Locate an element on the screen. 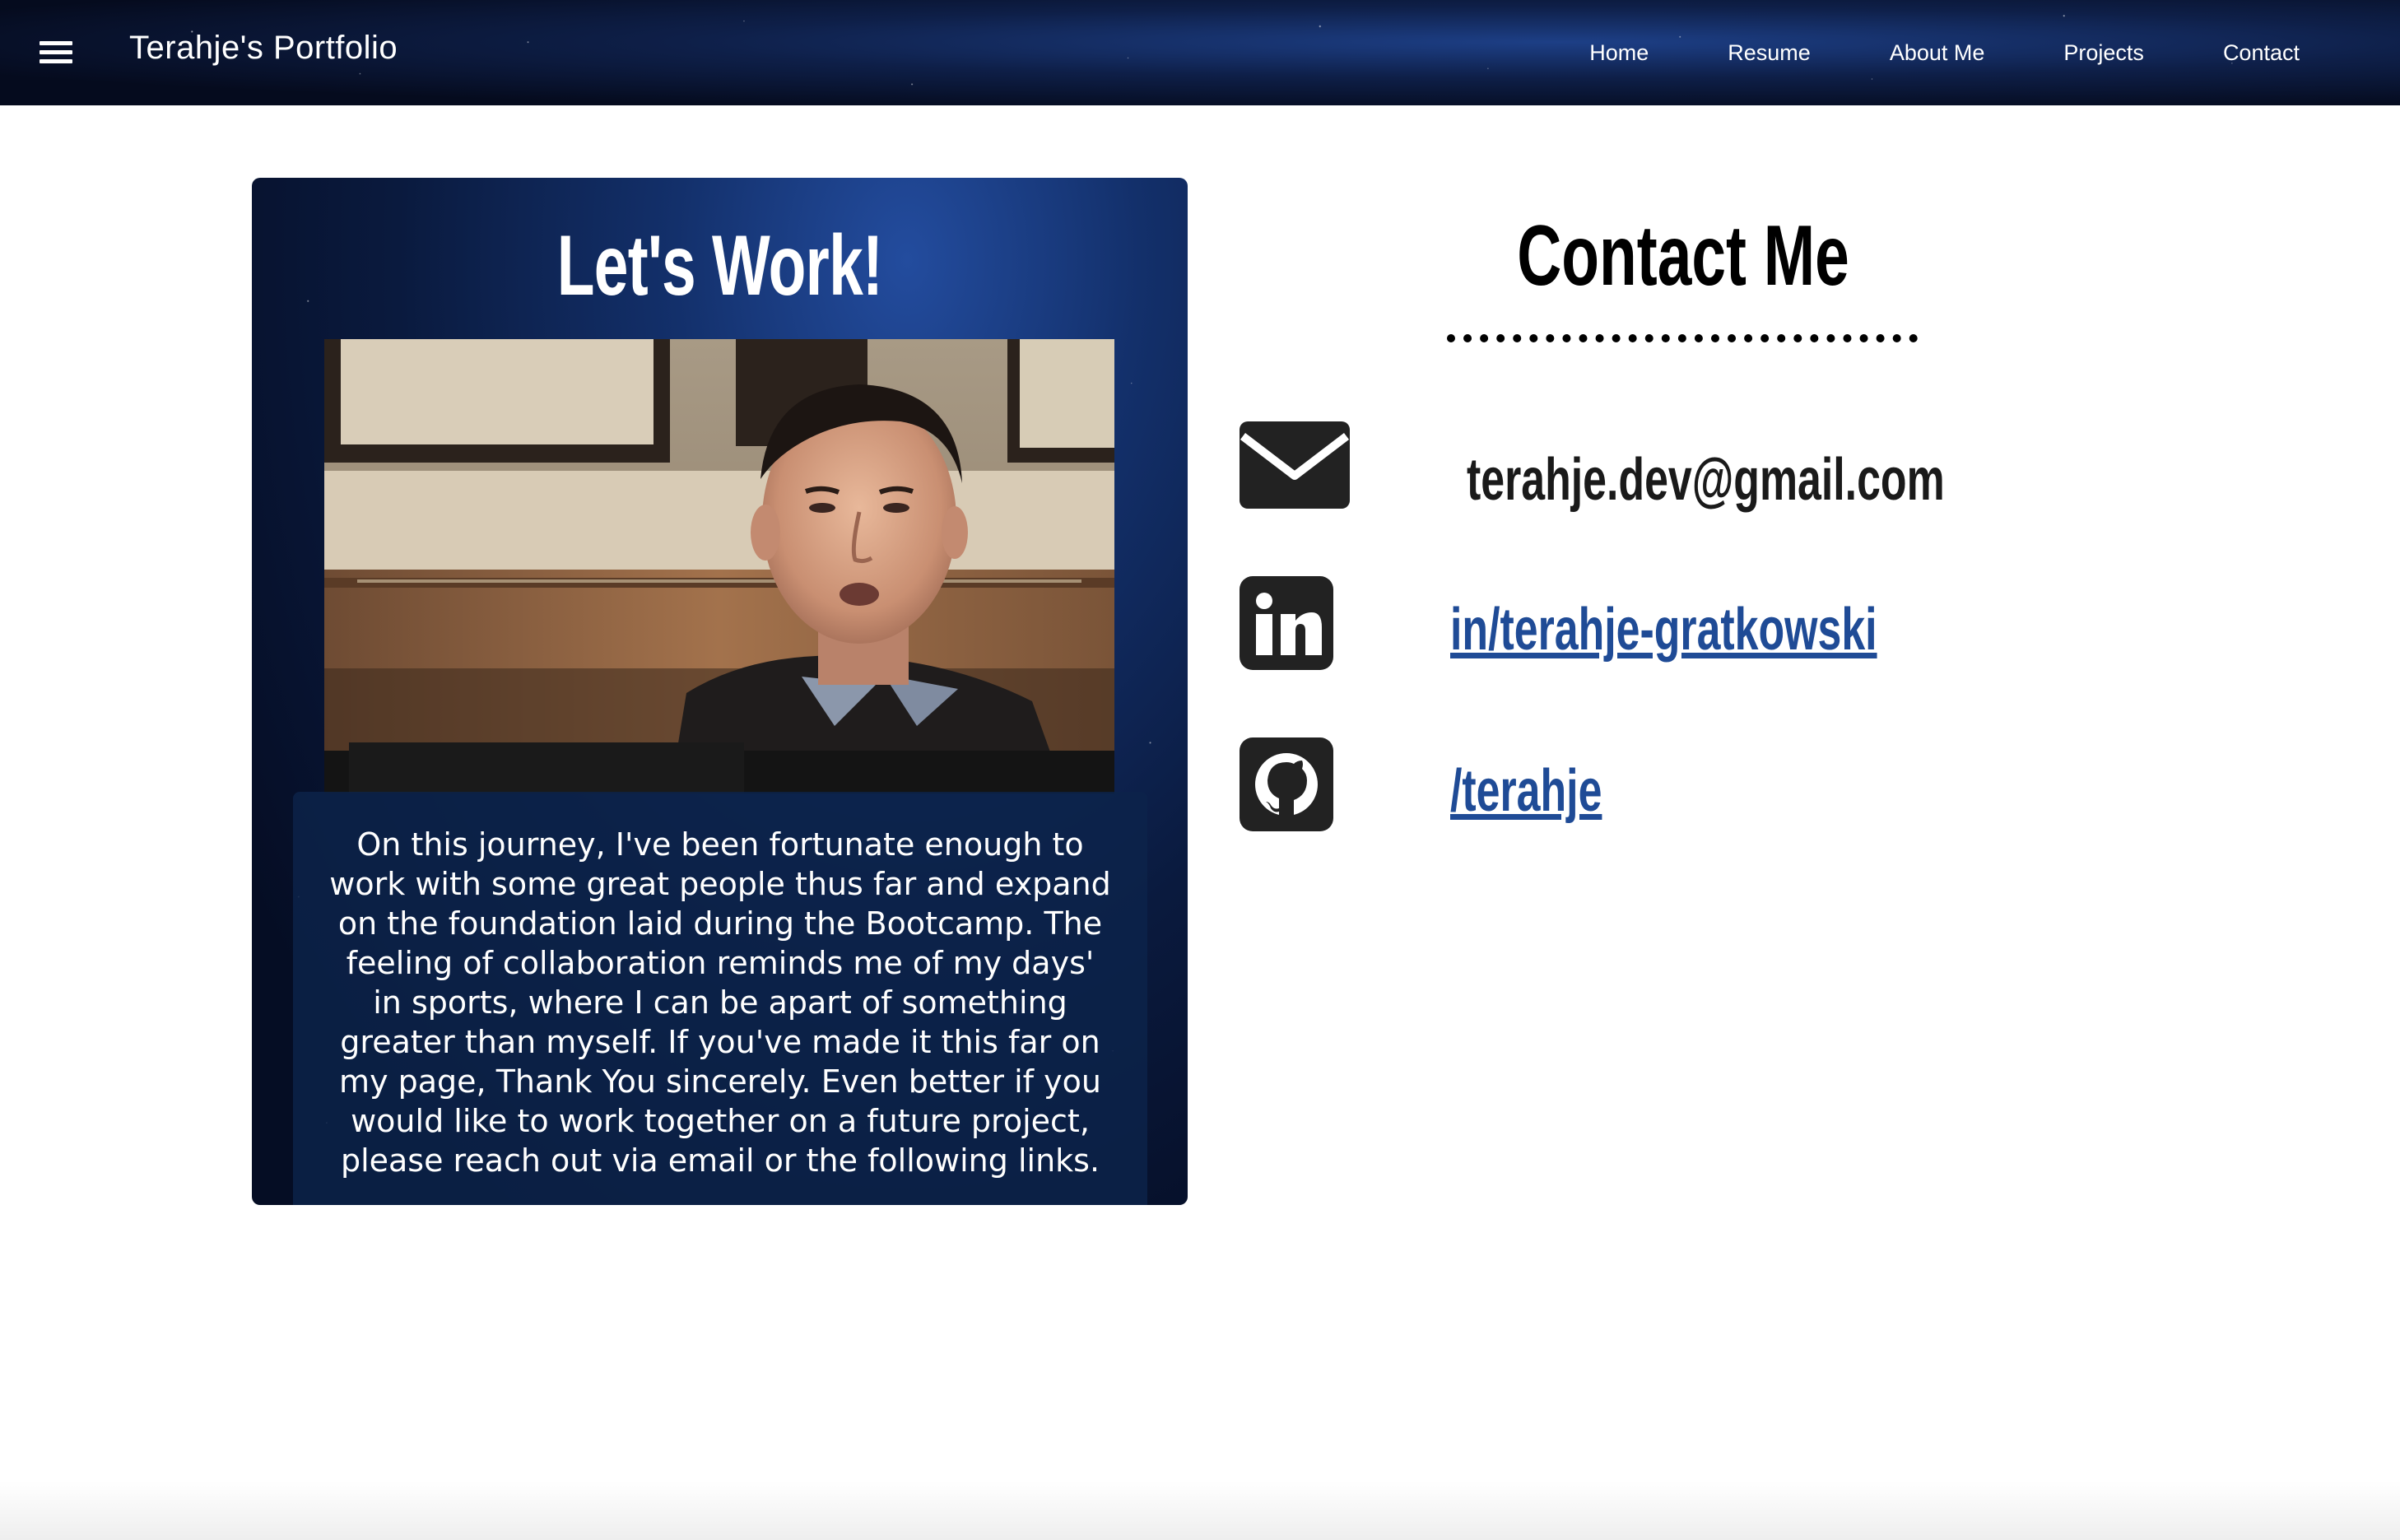  contact-row-email: terahje.dev@gmail.com is located at coordinates (1693, 470).